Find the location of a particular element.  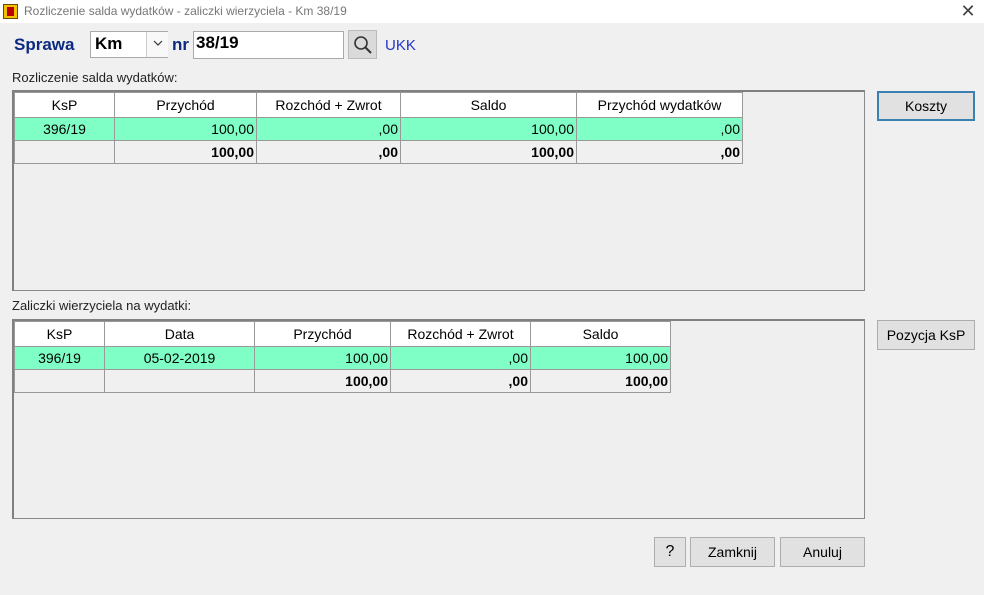

close-icon: ✕ is located at coordinates (968, 11).